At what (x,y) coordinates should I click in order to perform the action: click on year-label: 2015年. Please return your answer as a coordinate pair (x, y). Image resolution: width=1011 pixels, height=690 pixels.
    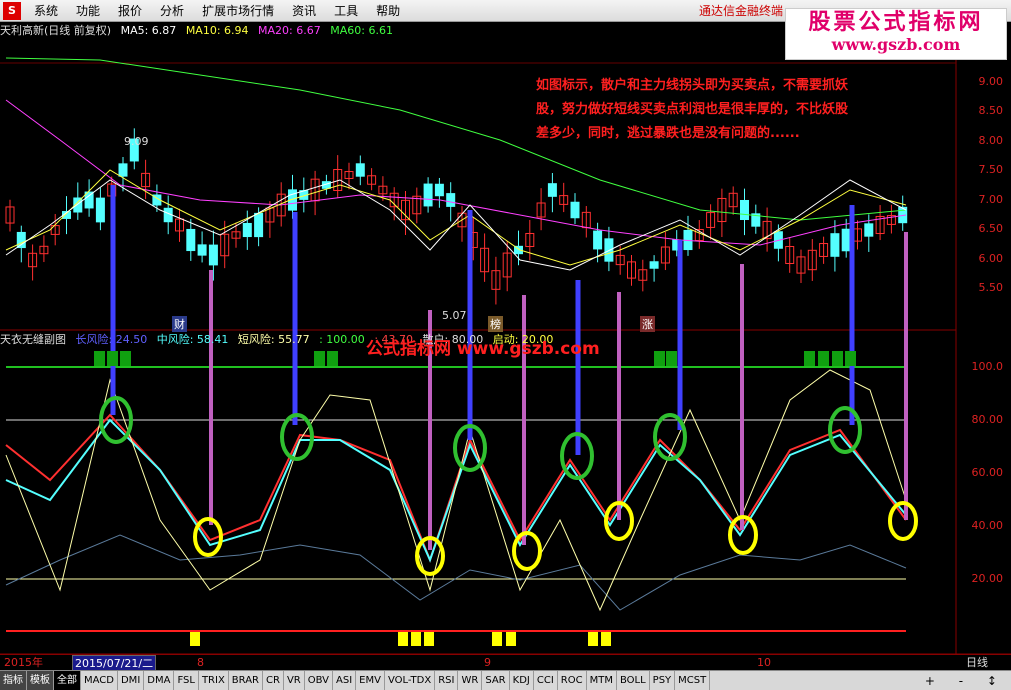
    Looking at the image, I should click on (23, 662).